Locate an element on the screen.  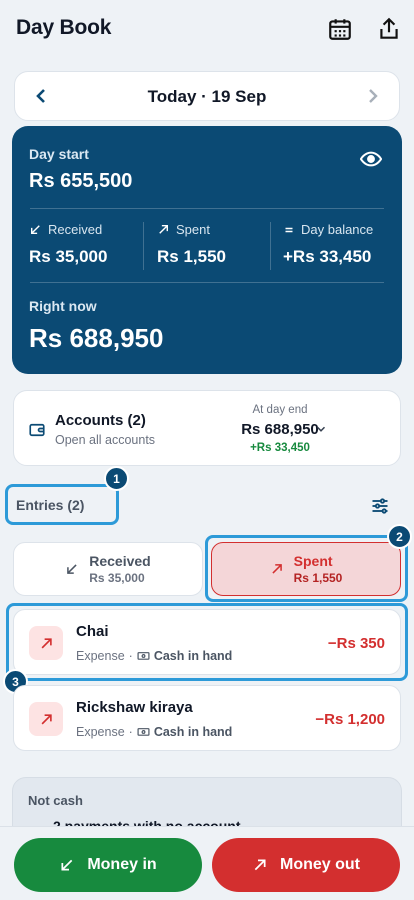
eye-icon is located at coordinates (371, 159).